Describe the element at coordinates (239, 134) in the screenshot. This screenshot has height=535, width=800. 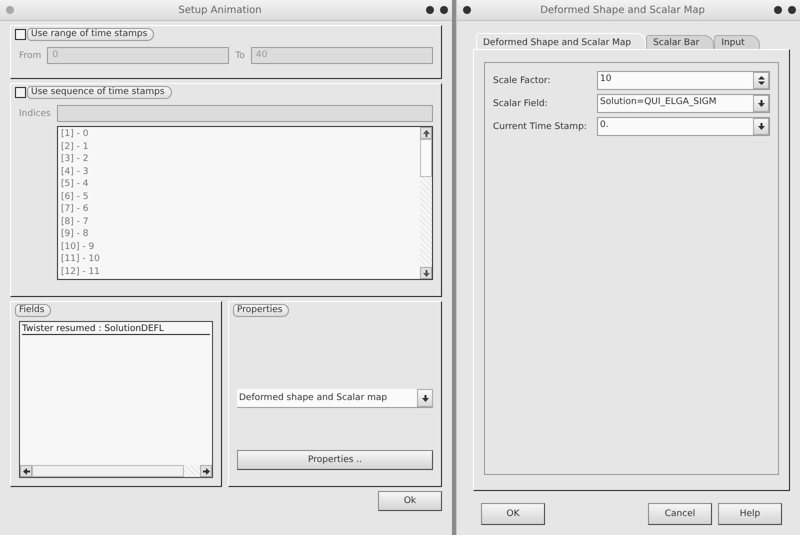
I see `list-item: [1] - 0` at that location.